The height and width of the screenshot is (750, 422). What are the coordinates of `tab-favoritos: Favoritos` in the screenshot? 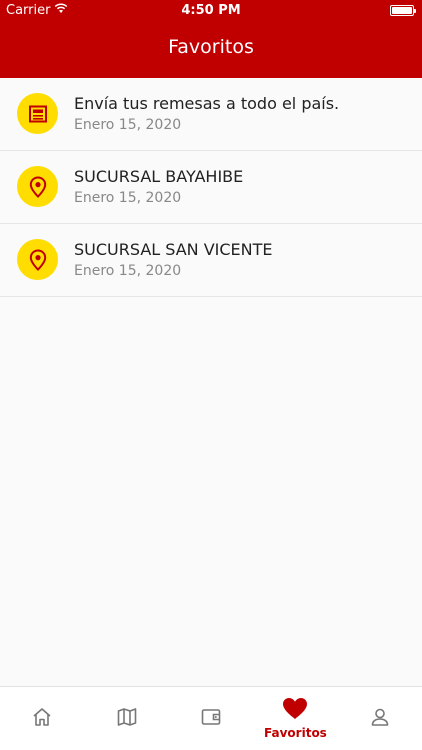 It's located at (295, 718).